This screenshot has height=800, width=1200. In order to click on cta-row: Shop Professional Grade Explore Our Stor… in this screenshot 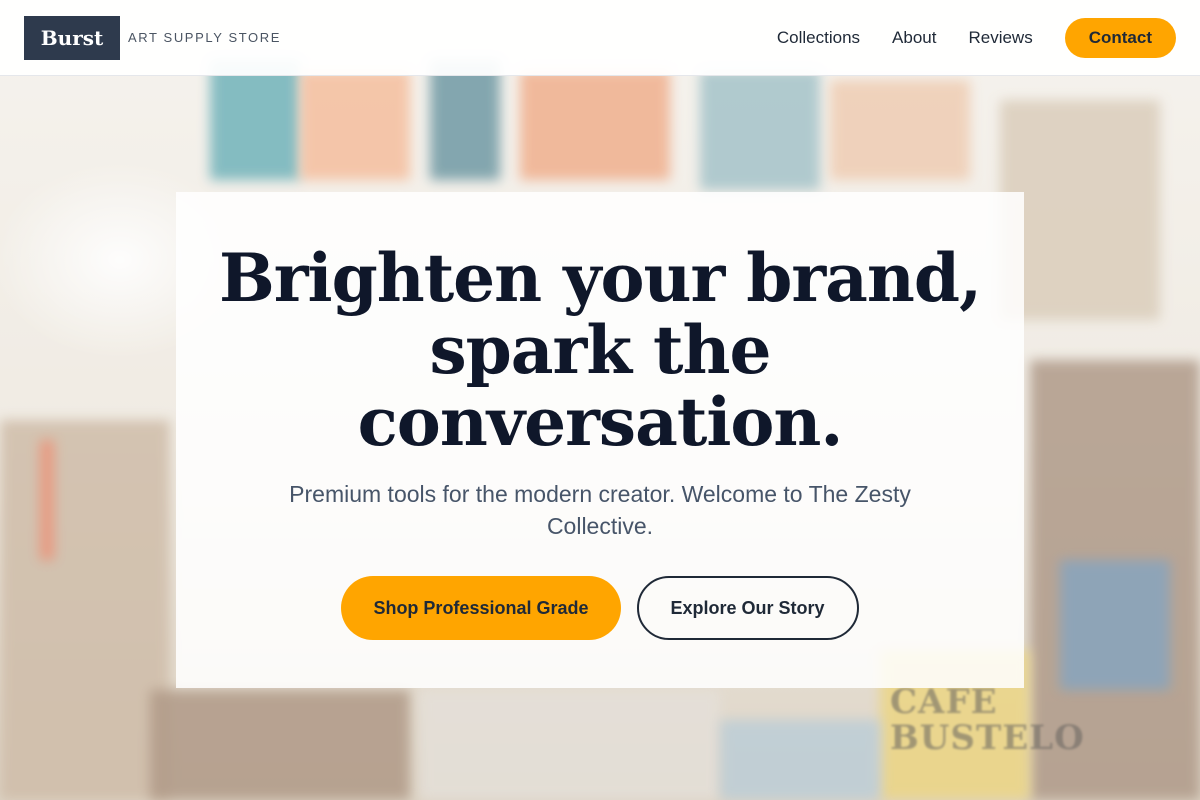, I will do `click(600, 608)`.